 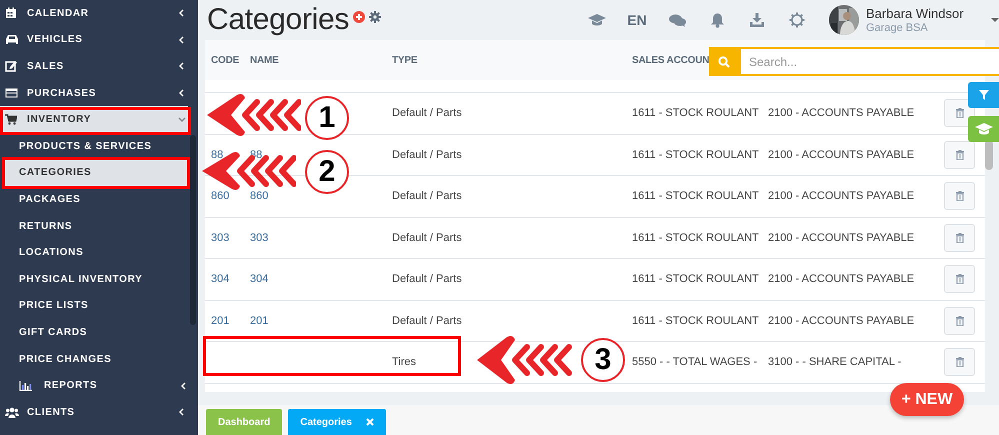 I want to click on submenu-item: PACKAGES, so click(x=96, y=199).